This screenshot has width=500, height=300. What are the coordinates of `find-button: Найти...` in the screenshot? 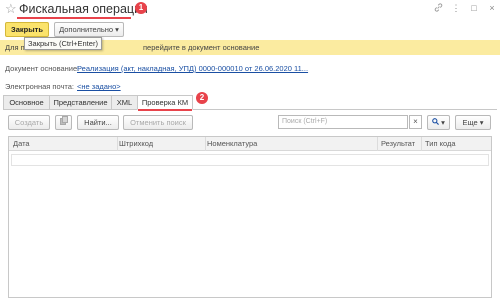 It's located at (98, 122).